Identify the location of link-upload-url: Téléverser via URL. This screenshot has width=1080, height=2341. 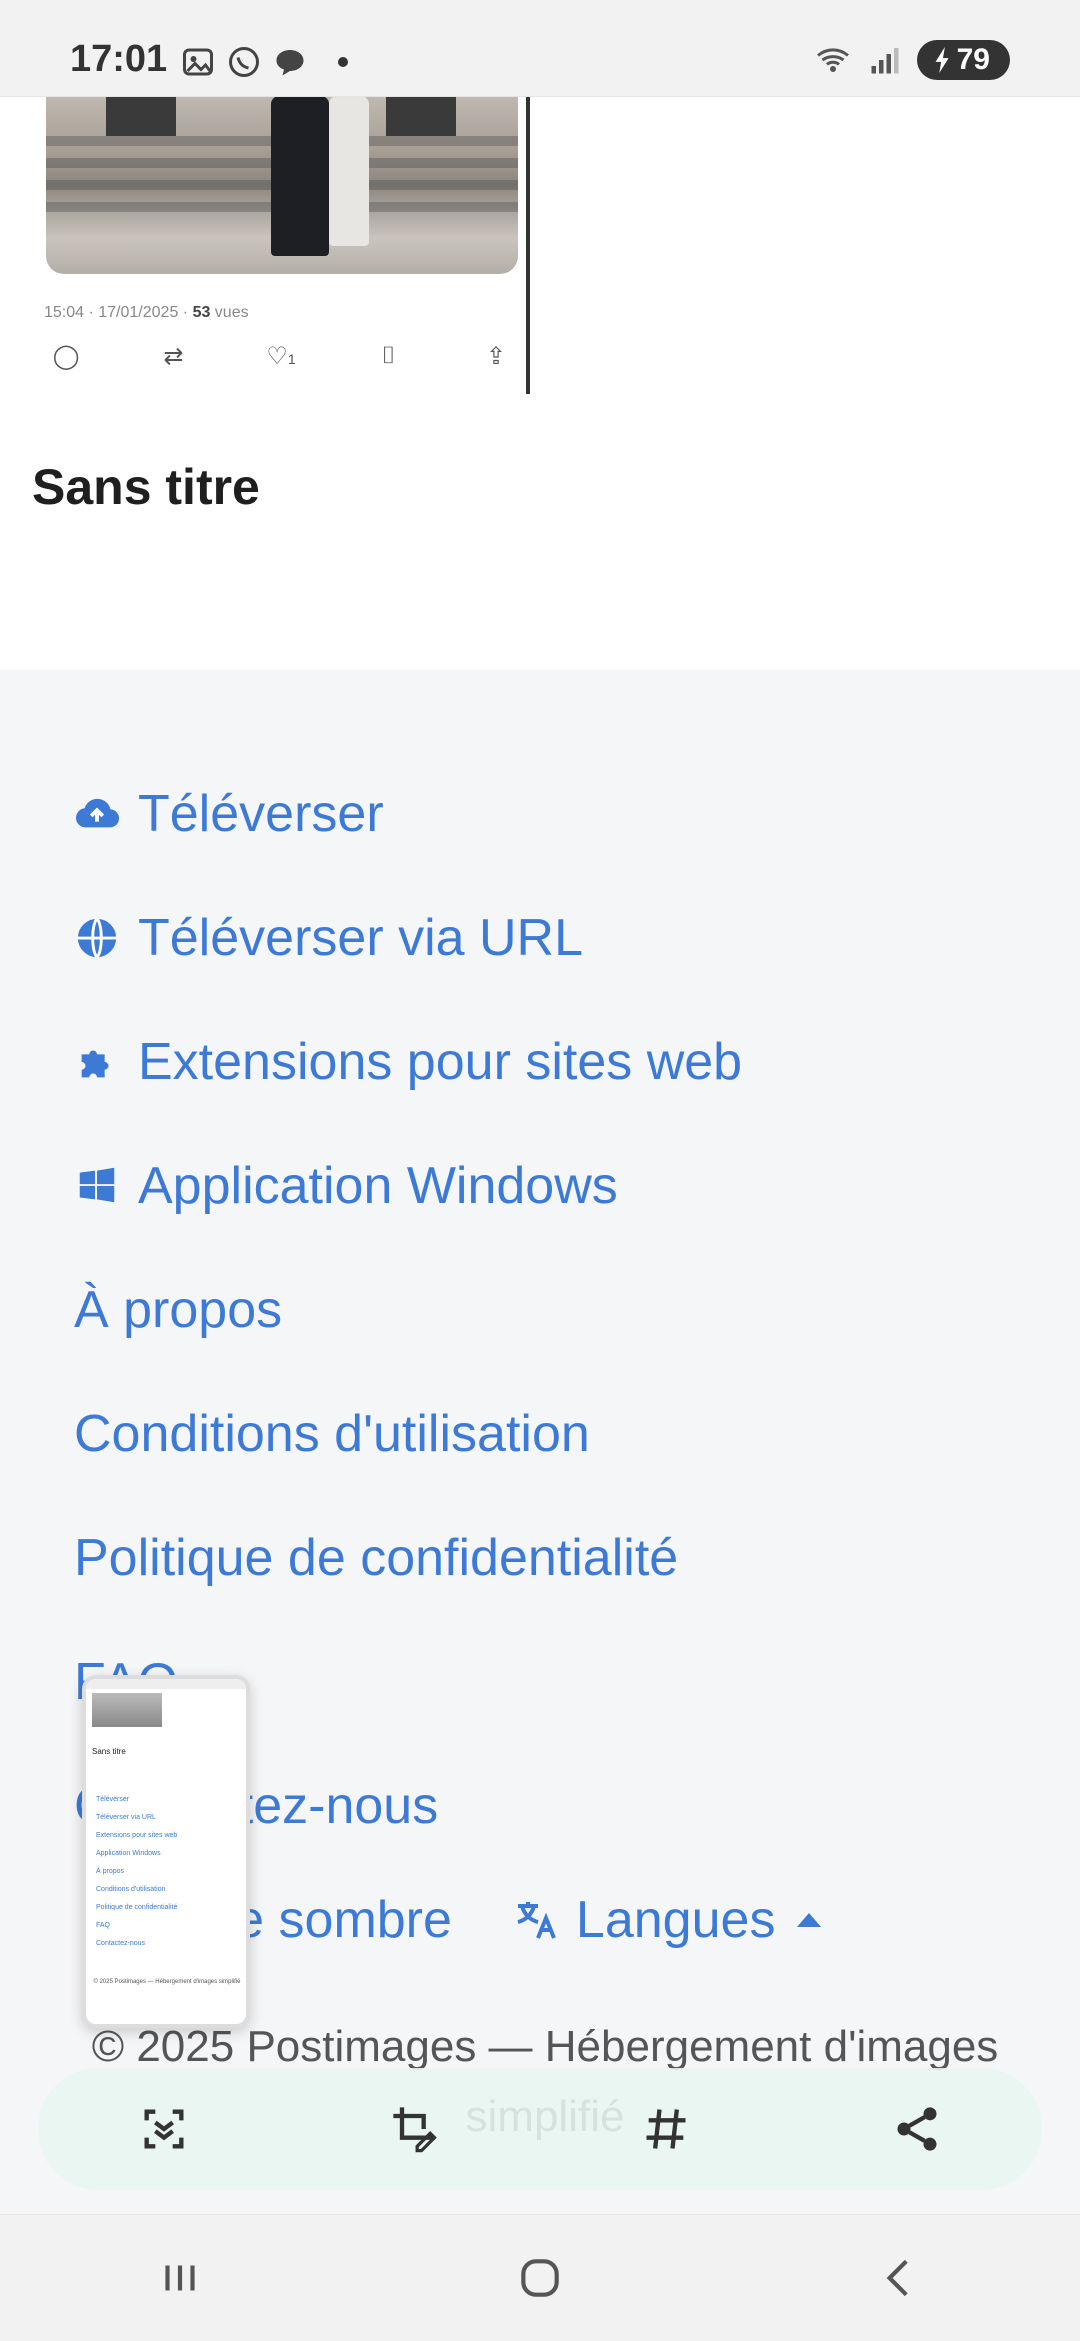
(554, 938).